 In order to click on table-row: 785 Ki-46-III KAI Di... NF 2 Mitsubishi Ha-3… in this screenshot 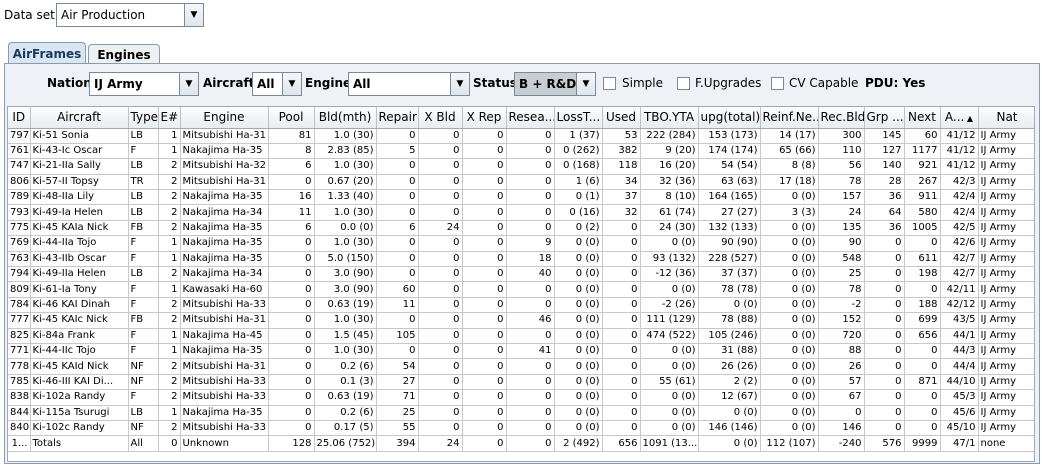, I will do `click(521, 382)`.